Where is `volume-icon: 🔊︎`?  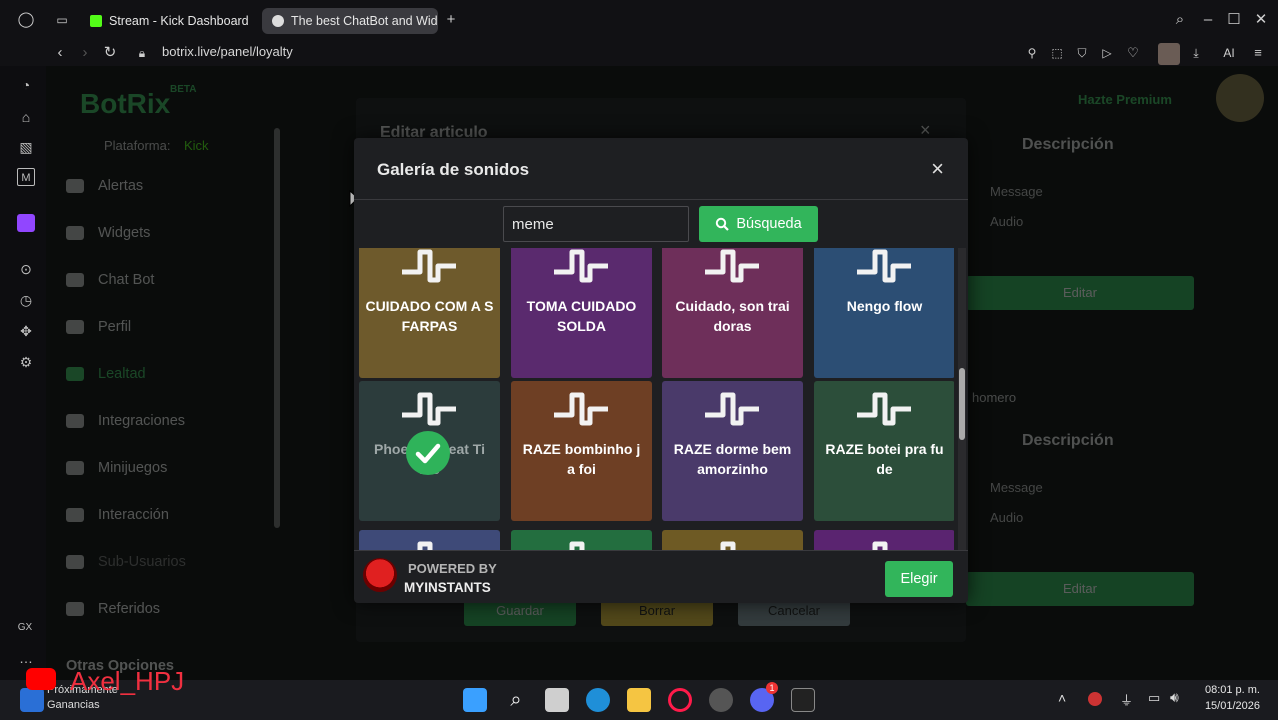
volume-icon: 🔊︎ is located at coordinates (1174, 697).